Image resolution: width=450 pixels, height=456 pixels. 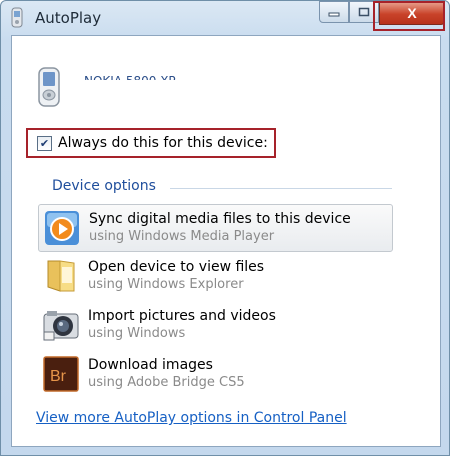 I want to click on option-title: Sync digital media files to this device, so click(x=220, y=219).